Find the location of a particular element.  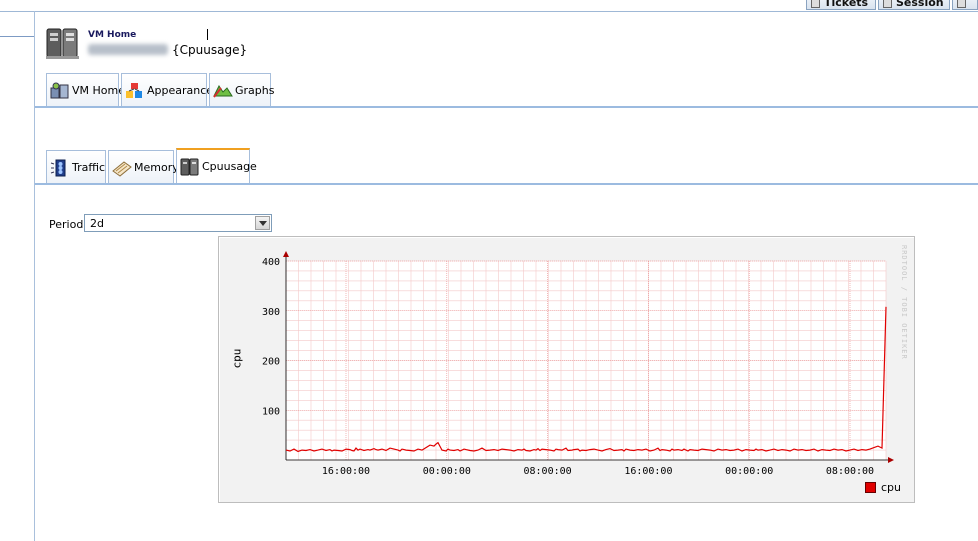

dropdown-button is located at coordinates (262, 223).